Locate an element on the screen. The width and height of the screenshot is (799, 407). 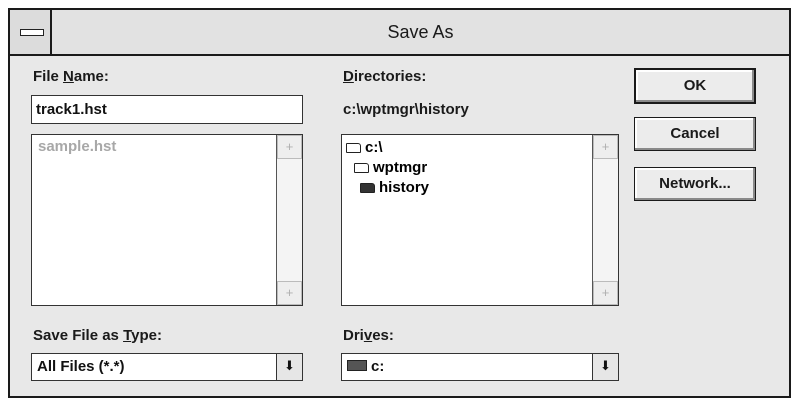
title-bar: Save As is located at coordinates (399, 33).